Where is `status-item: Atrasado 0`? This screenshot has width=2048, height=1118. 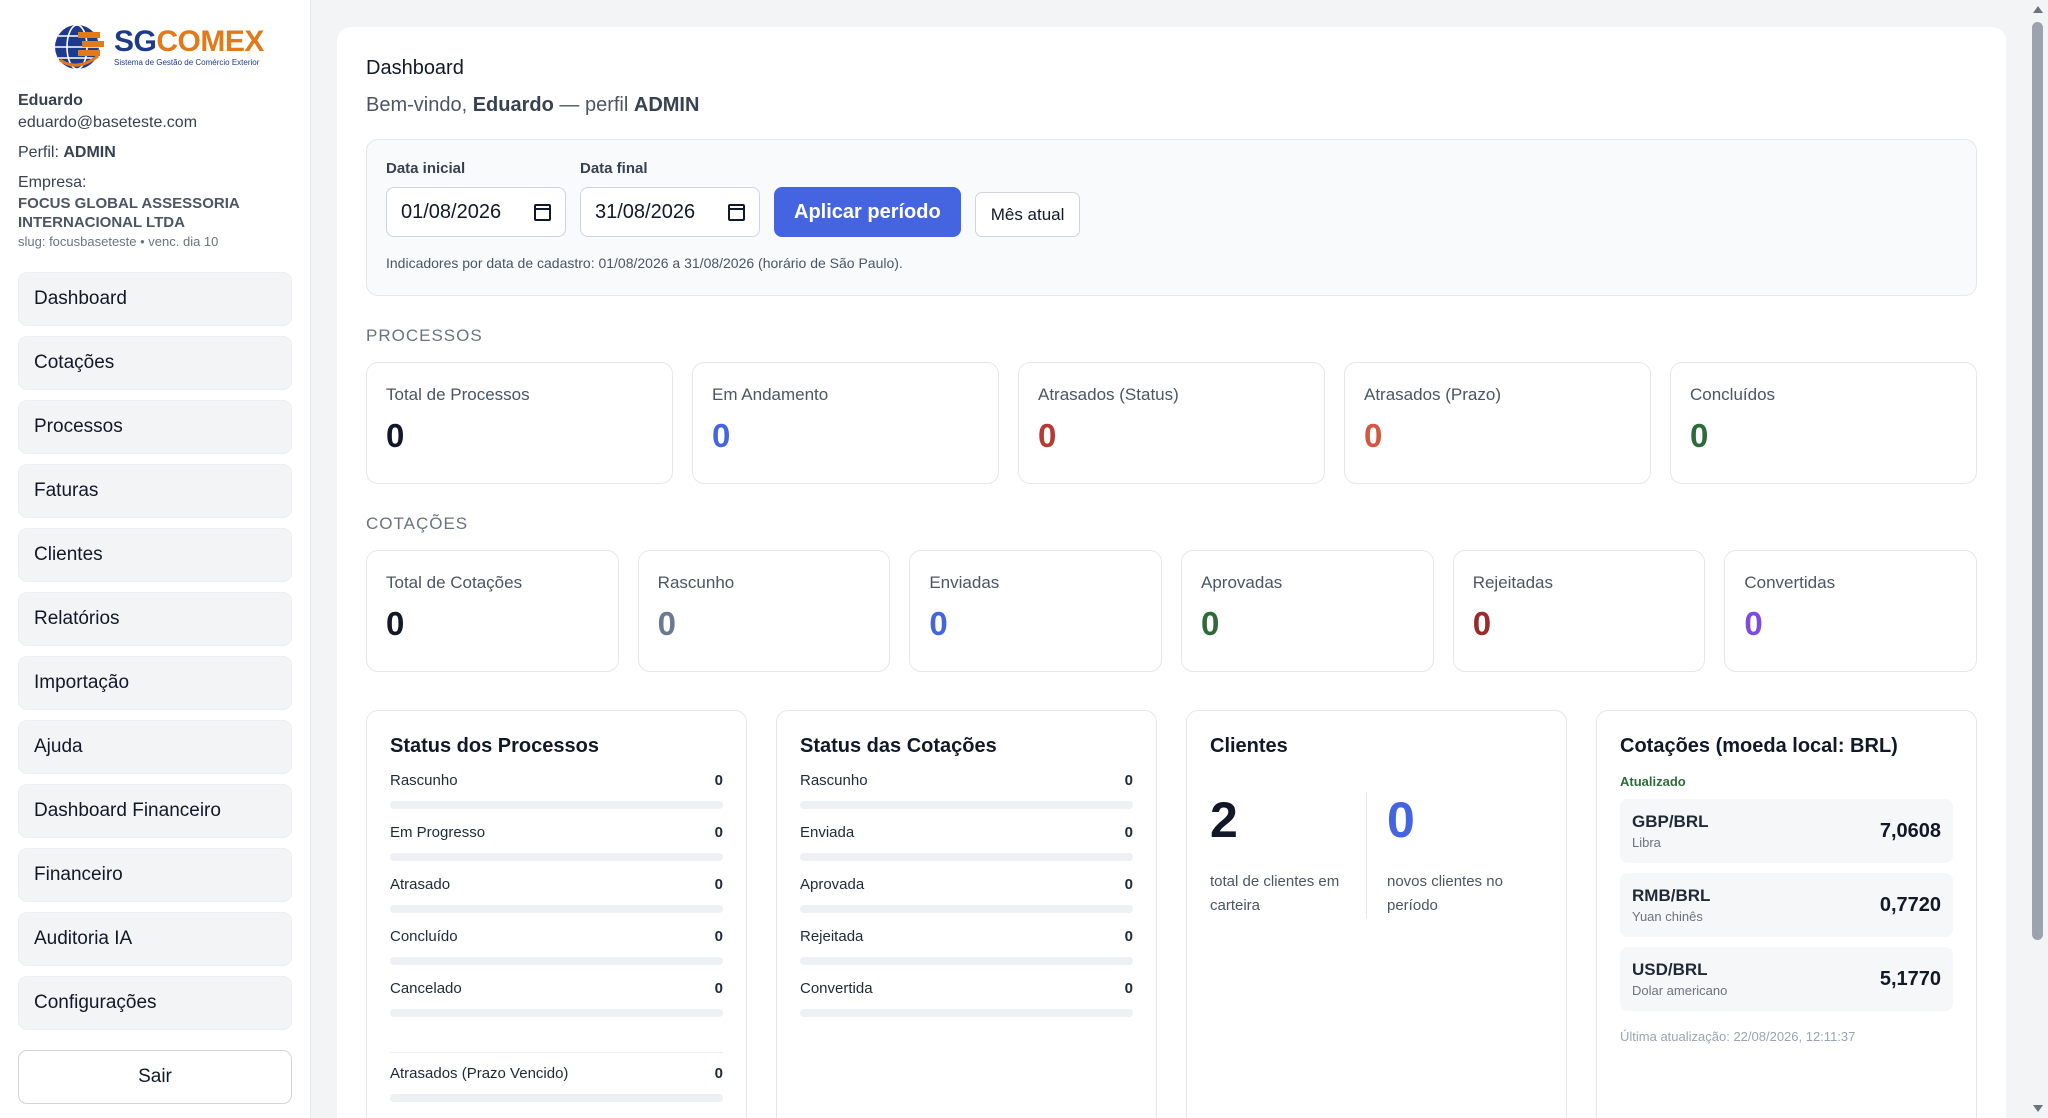 status-item: Atrasado 0 is located at coordinates (556, 902).